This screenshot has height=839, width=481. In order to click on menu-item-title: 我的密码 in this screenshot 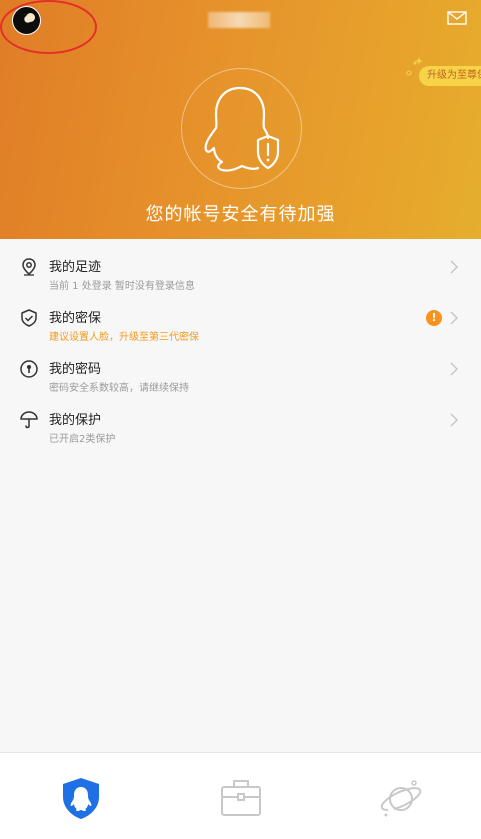, I will do `click(75, 369)`.